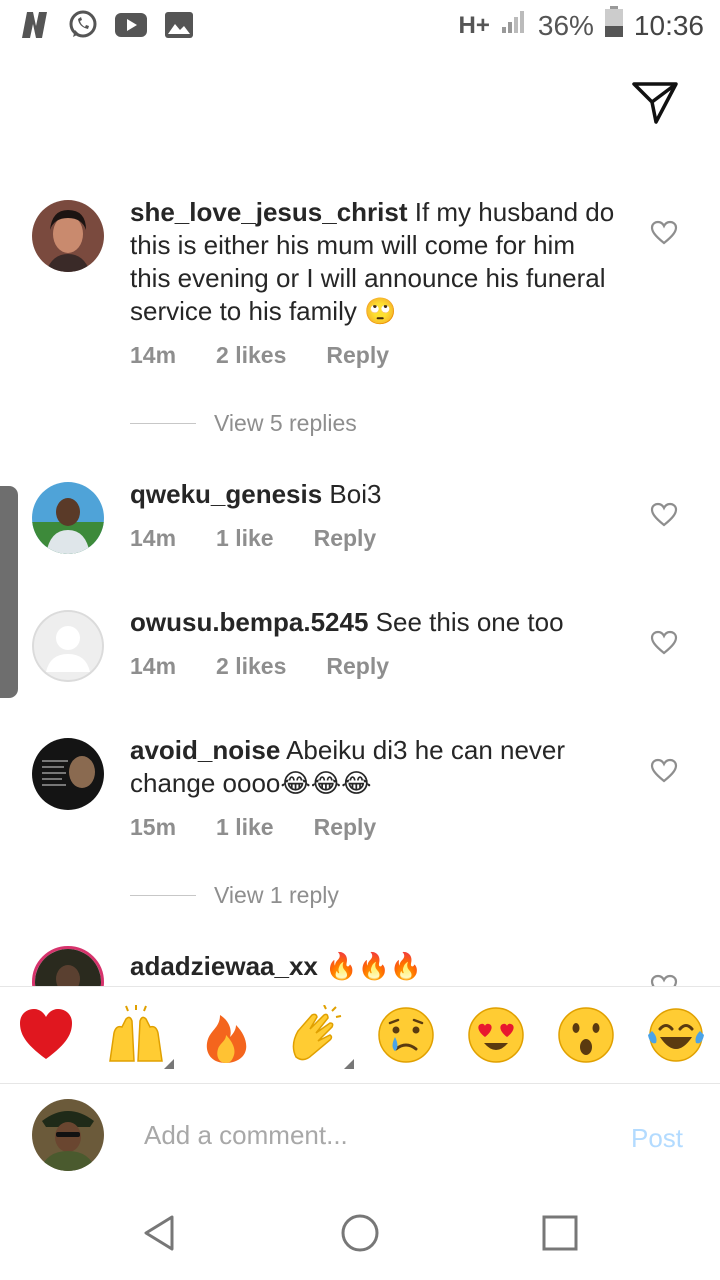  Describe the element at coordinates (360, 1035) in the screenshot. I see `emoji-quick-bar` at that location.